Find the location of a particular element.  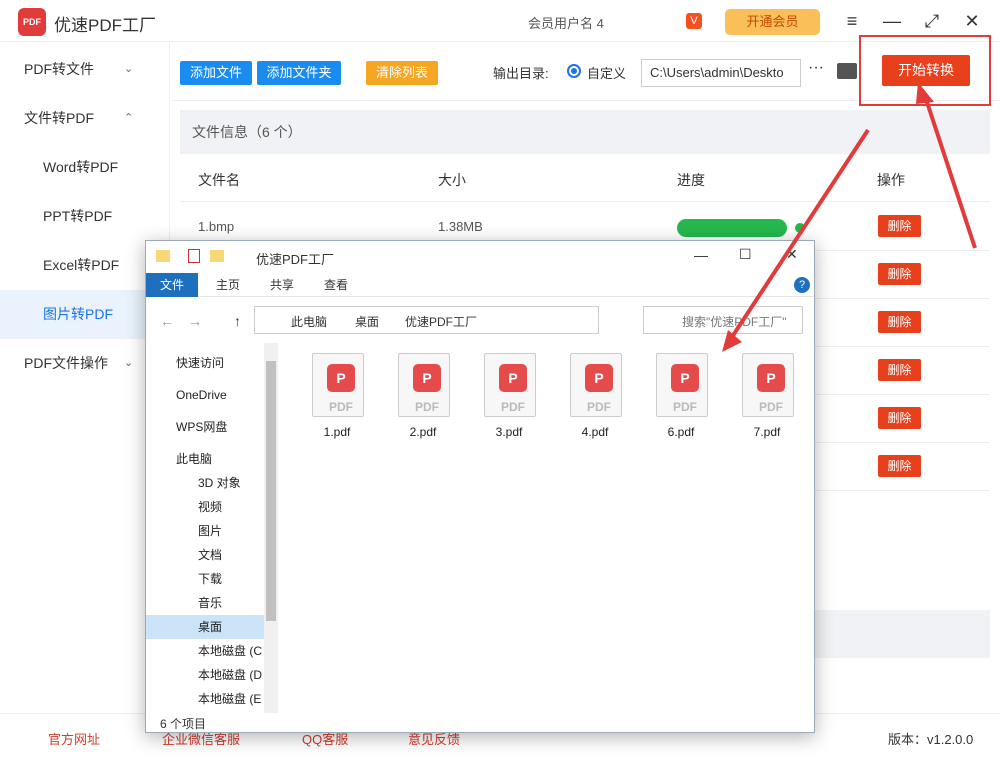

nav-item: OneDrive is located at coordinates (205, 395).